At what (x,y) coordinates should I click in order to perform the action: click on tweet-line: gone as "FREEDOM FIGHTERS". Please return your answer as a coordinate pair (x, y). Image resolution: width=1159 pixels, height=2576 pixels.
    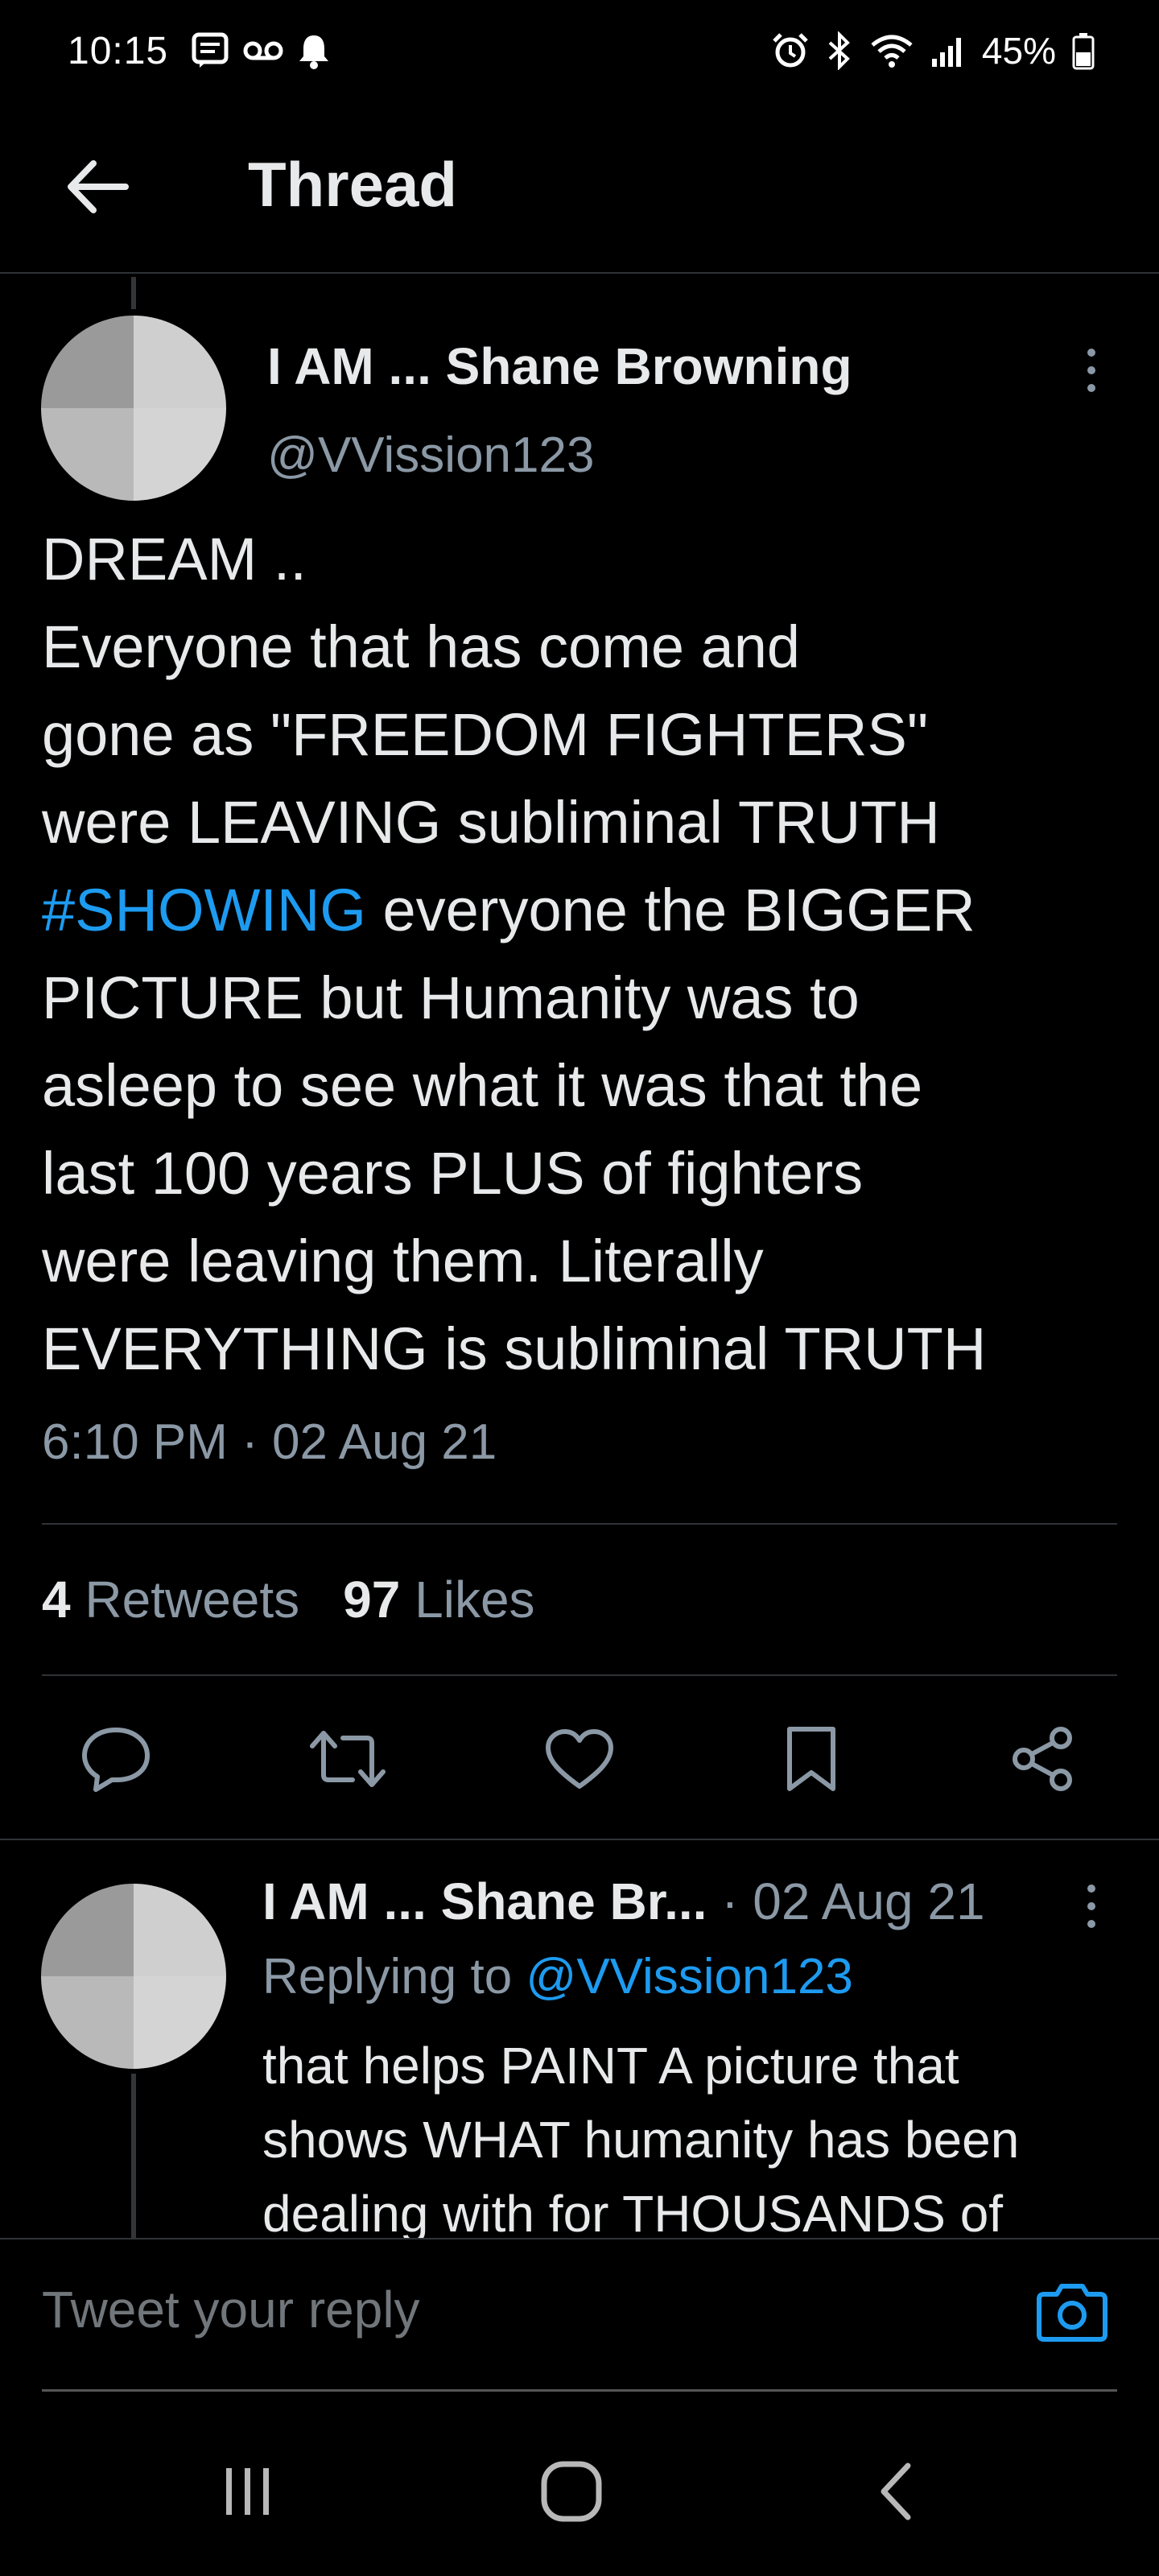
    Looking at the image, I should click on (485, 734).